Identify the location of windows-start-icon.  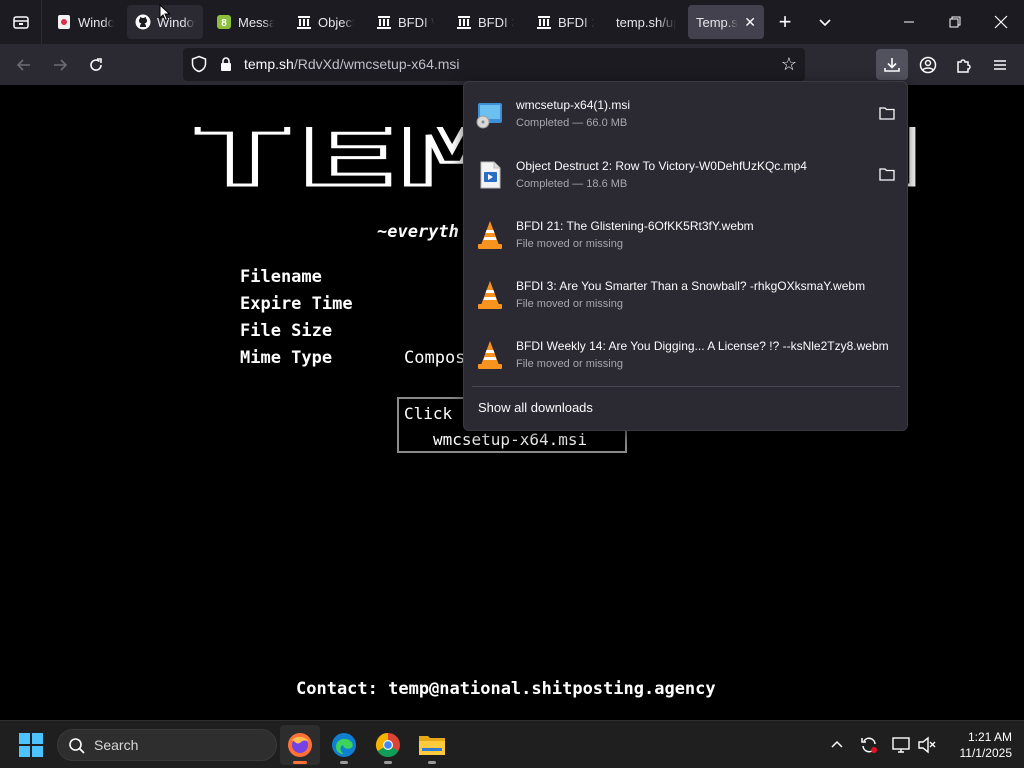
(31, 745).